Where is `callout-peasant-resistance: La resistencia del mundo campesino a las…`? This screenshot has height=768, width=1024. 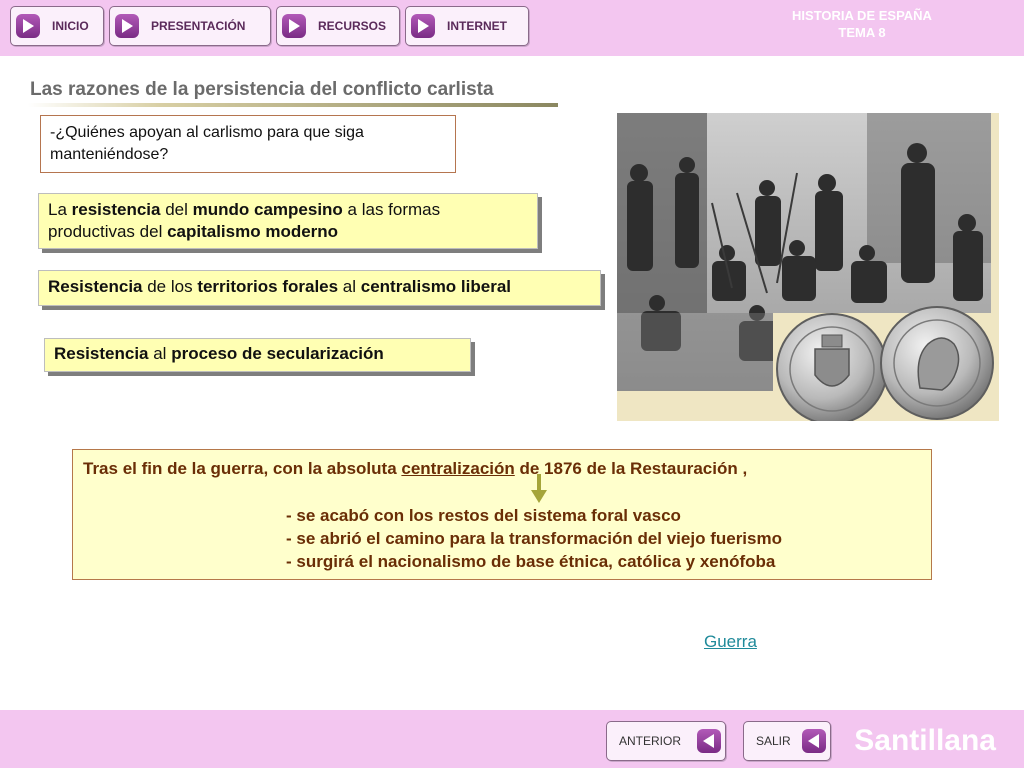 callout-peasant-resistance: La resistencia del mundo campesino a las… is located at coordinates (288, 221).